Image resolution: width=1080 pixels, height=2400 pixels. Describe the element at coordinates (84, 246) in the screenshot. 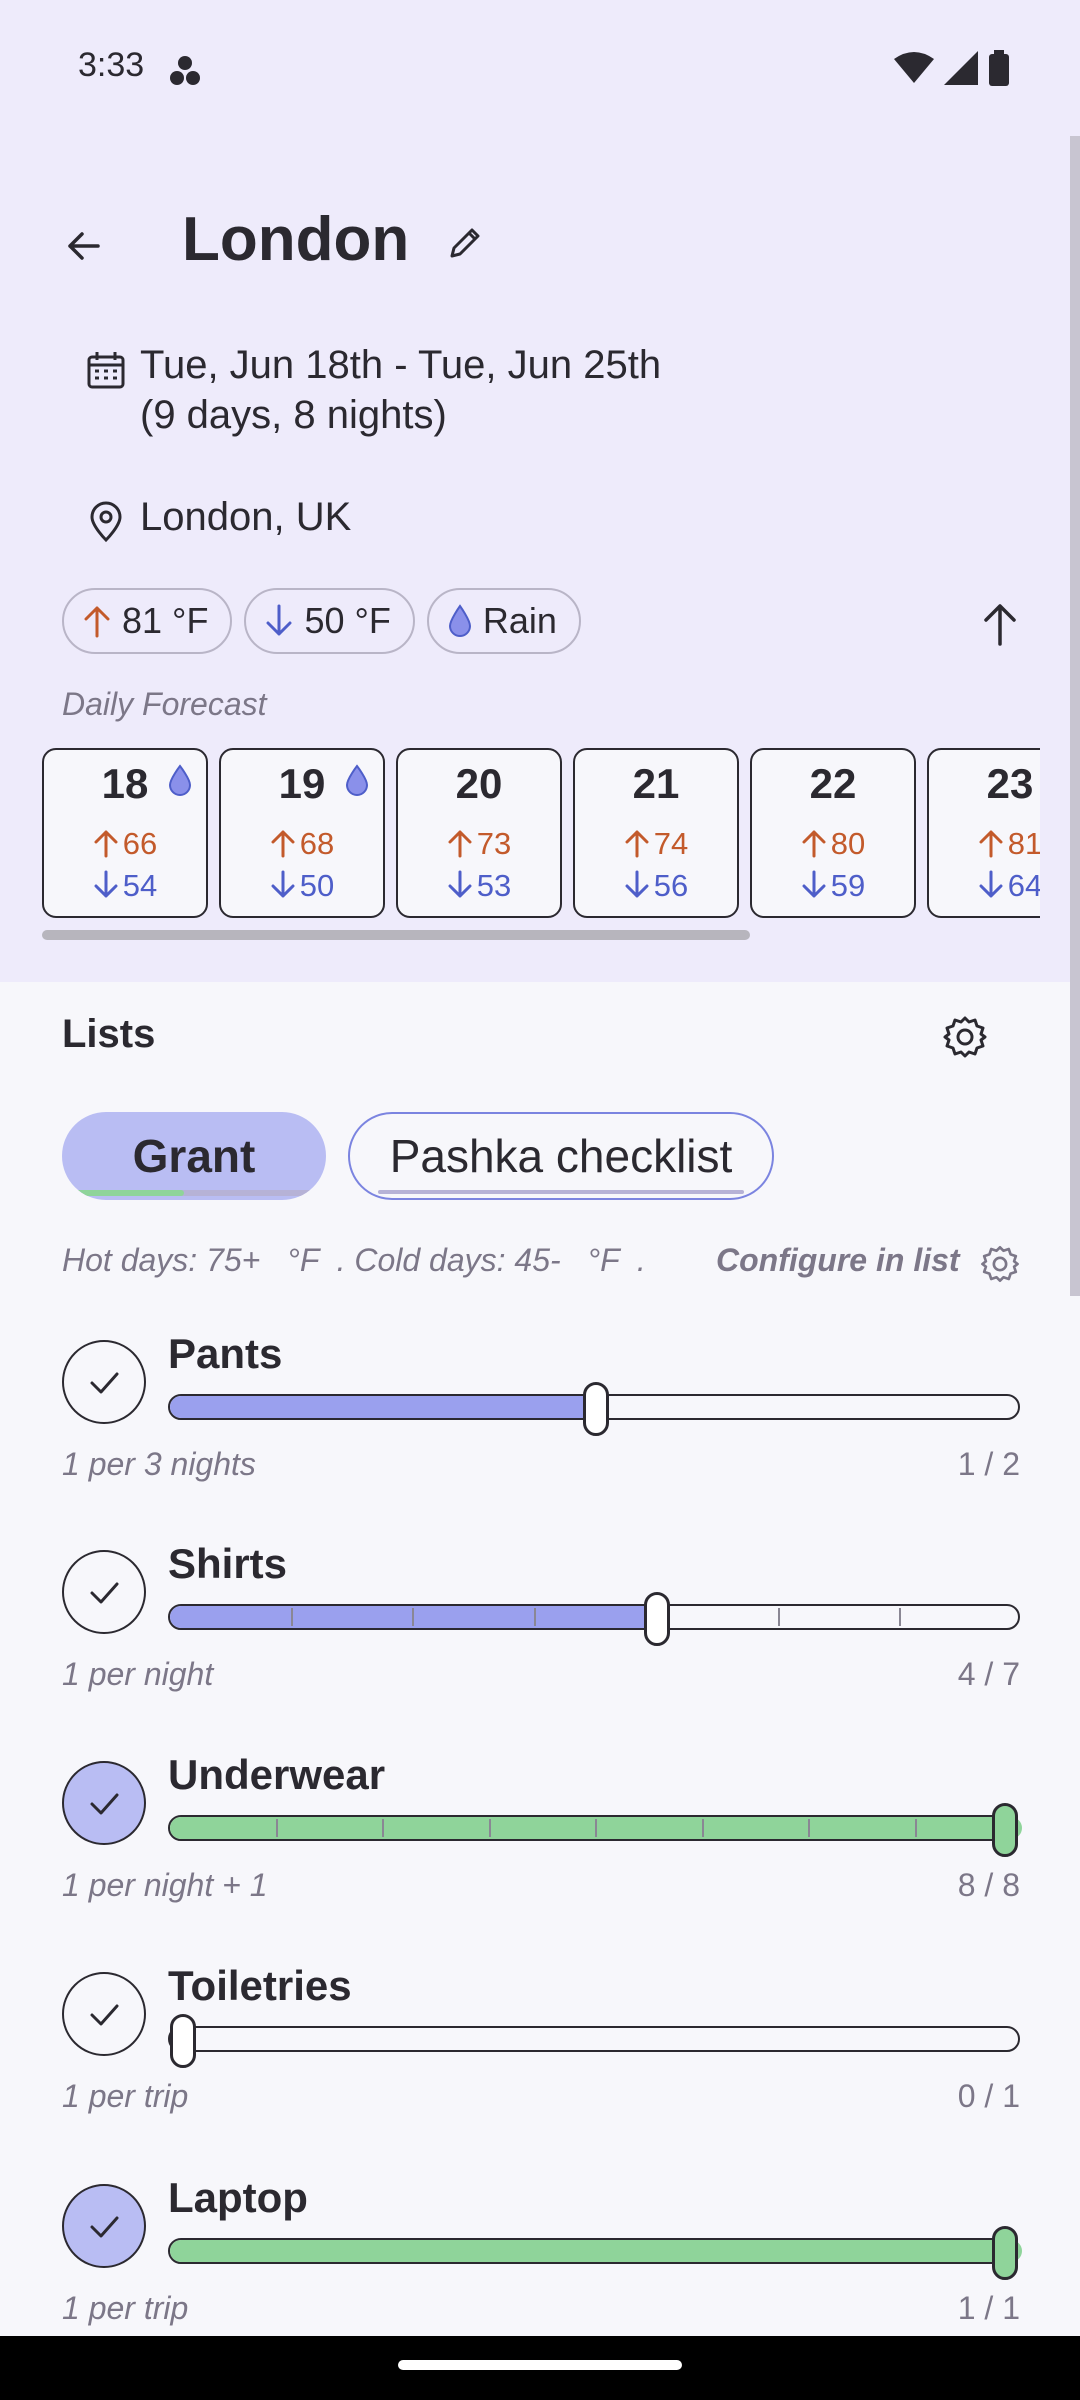

I see `back-button` at that location.